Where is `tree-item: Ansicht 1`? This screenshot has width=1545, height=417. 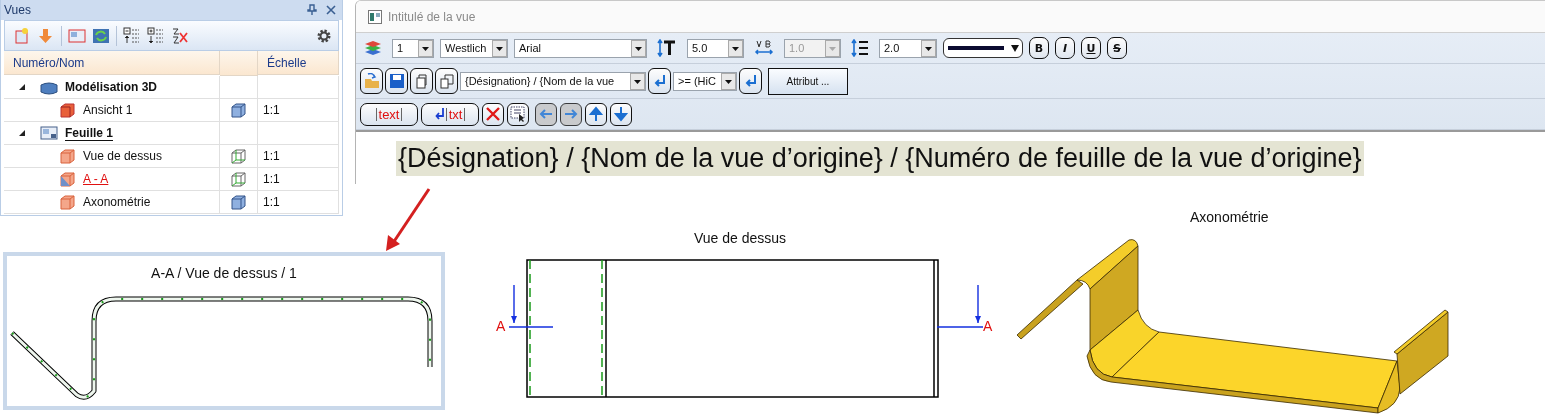
tree-item: Ansicht 1 is located at coordinates (108, 110).